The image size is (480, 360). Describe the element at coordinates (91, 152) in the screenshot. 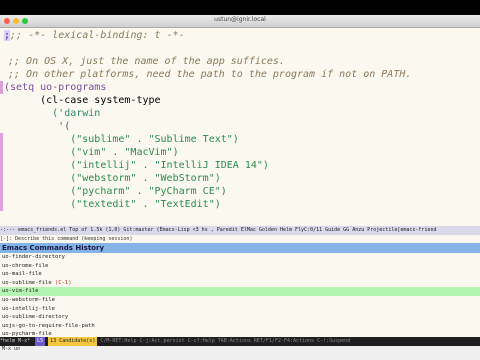

I see `code-line: ("vim" . "MacVim")` at that location.